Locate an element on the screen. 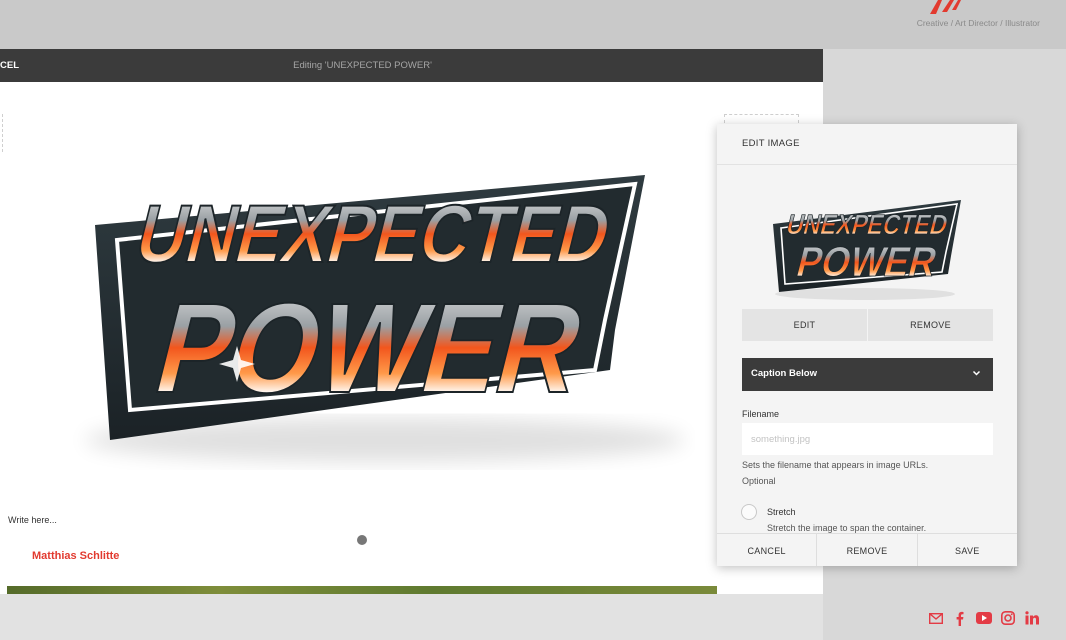  save-button: SAVE is located at coordinates (967, 550).